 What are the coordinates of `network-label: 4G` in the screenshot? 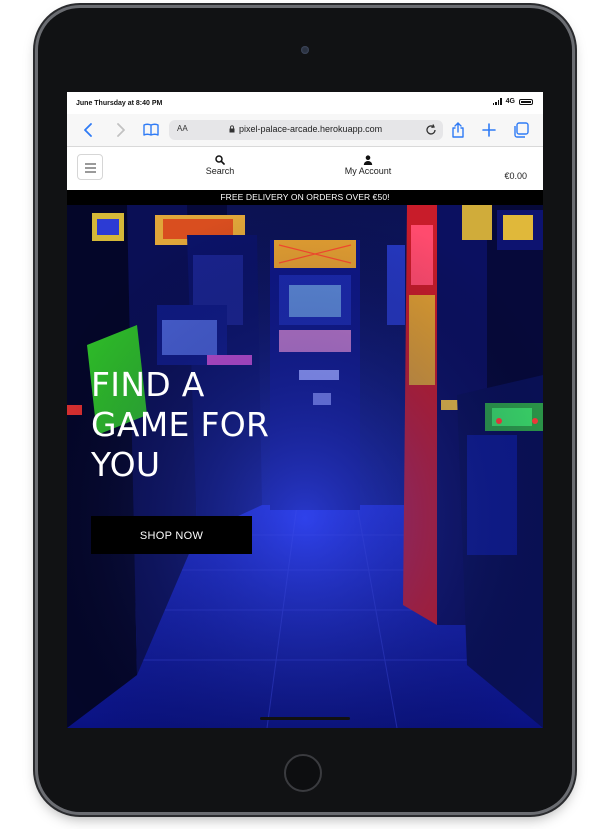 It's located at (510, 101).